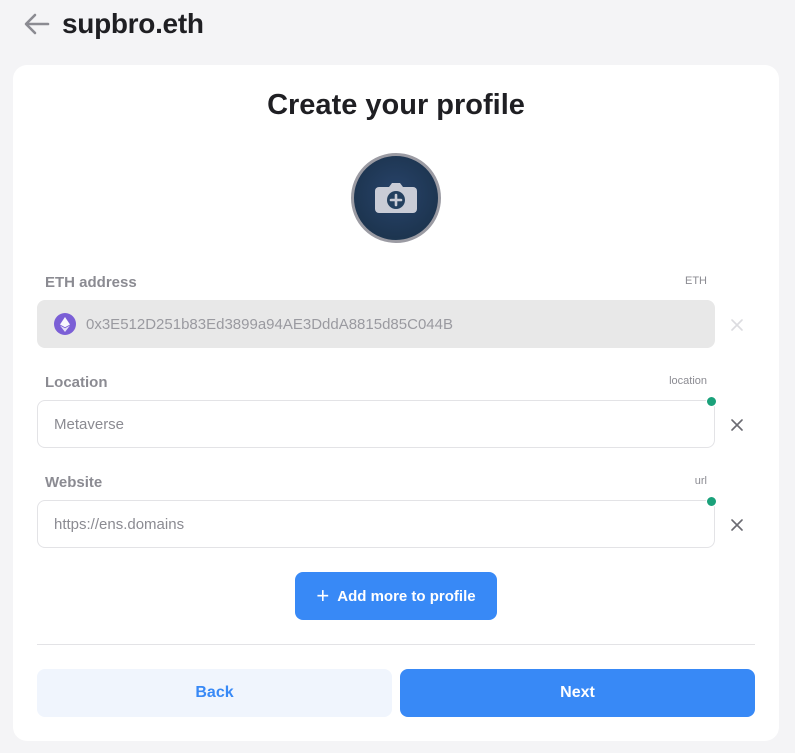 The image size is (795, 753). I want to click on card-title: Create your profile, so click(396, 105).